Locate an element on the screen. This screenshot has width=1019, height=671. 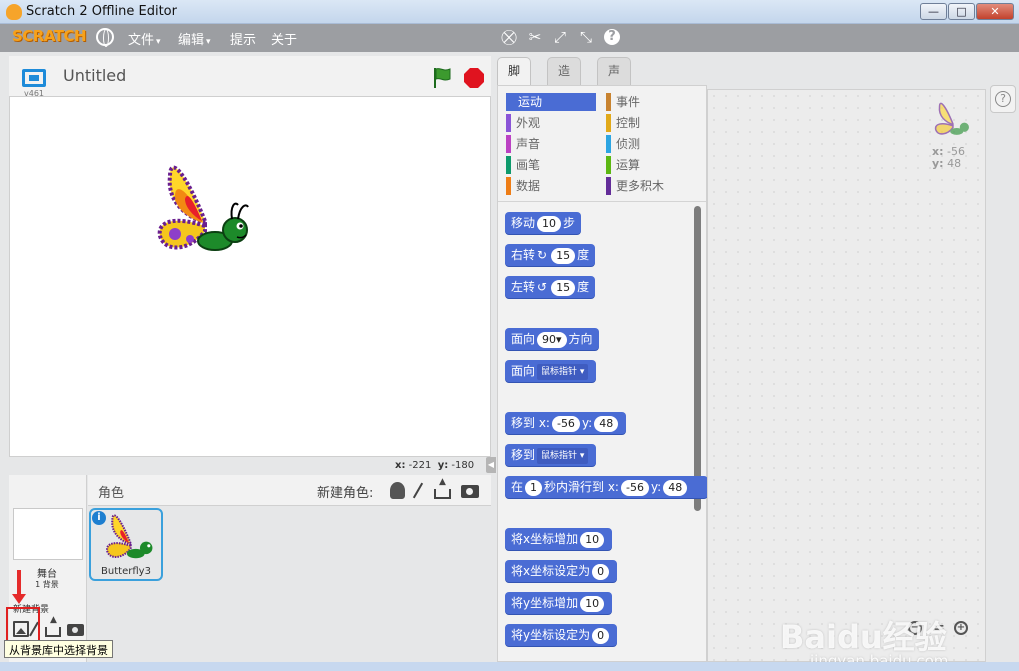
category-sensing-label: 侦测 is located at coordinates (628, 144).